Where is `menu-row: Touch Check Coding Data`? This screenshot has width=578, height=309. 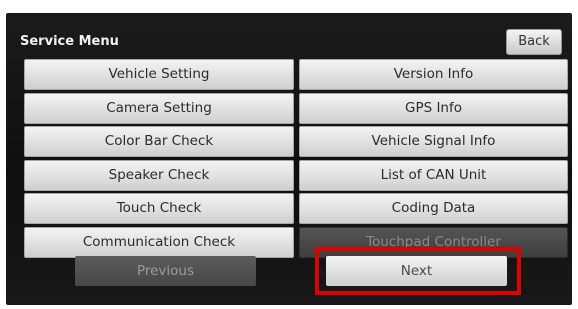
menu-row: Touch Check Coding Data is located at coordinates (296, 210).